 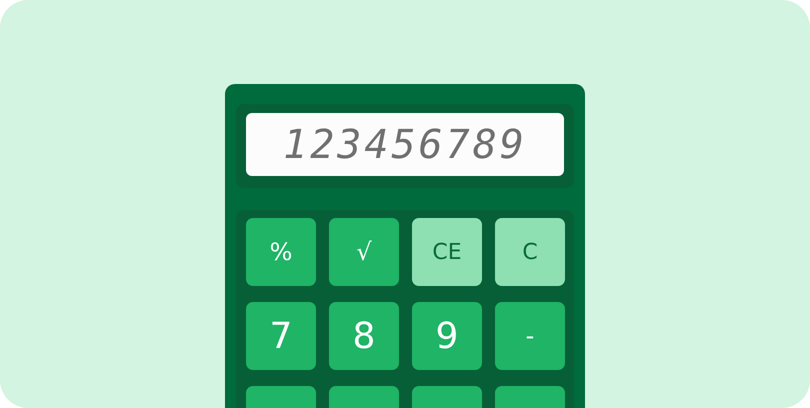 What do you see at coordinates (364, 252) in the screenshot?
I see `calculator-key: √` at bounding box center [364, 252].